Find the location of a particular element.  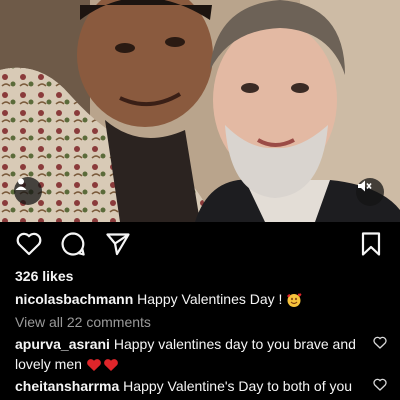

tag-people-button is located at coordinates (28, 191).